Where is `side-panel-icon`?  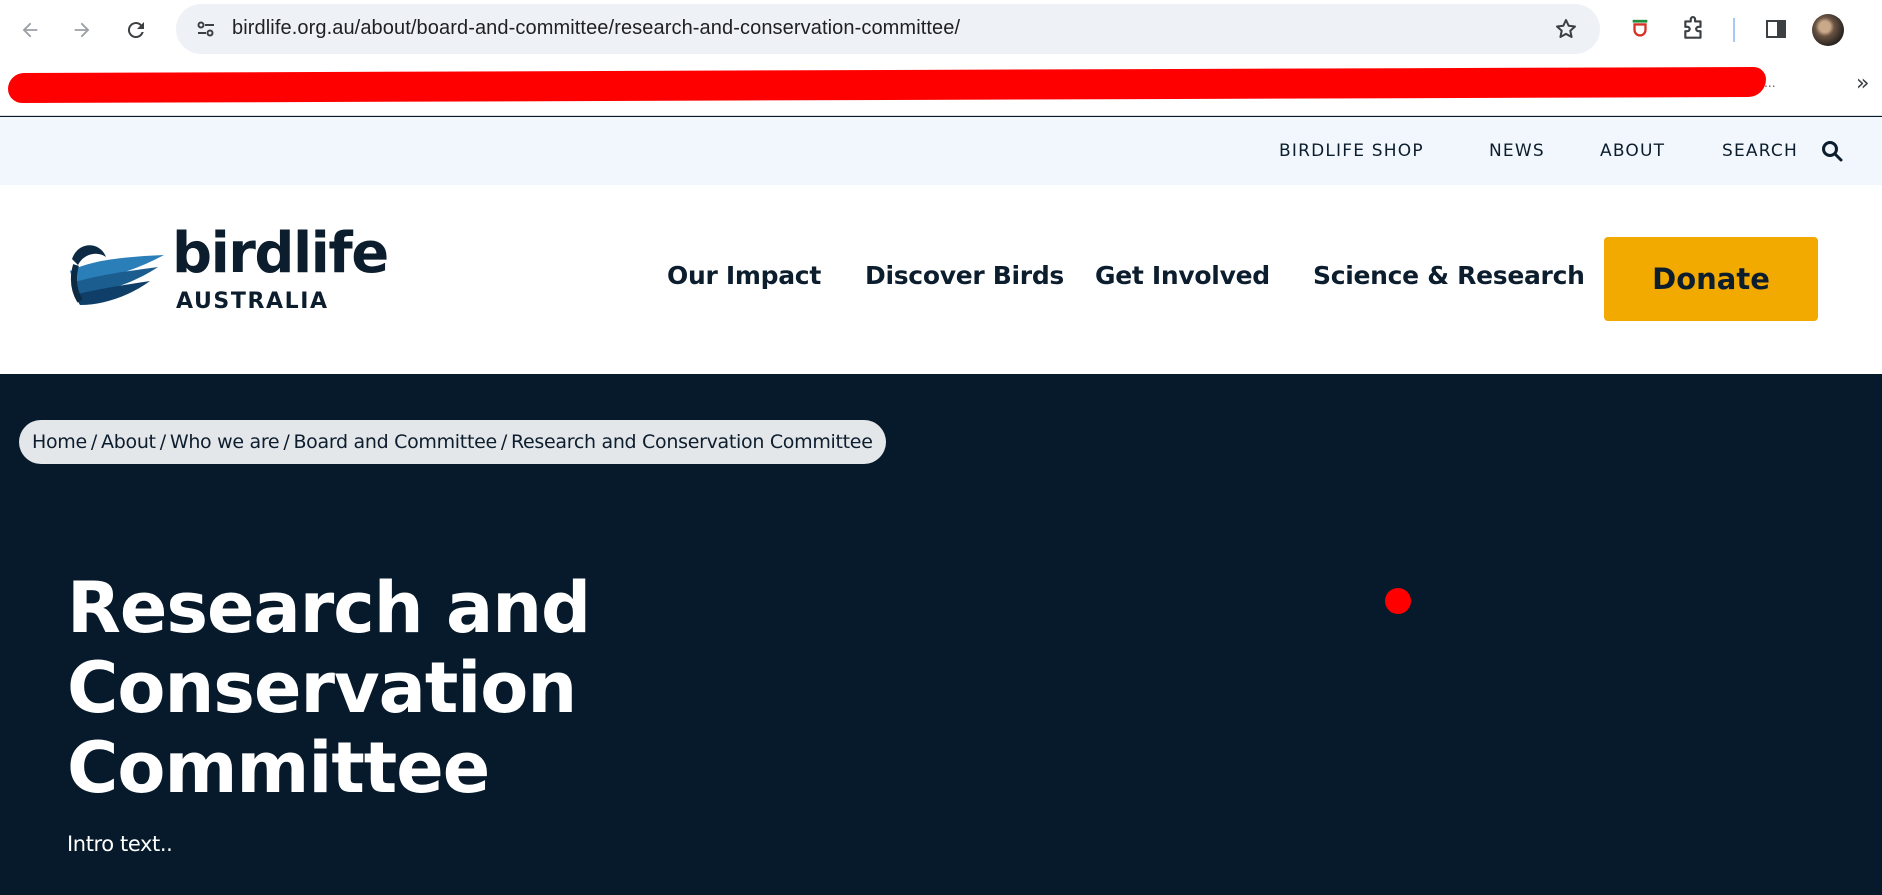 side-panel-icon is located at coordinates (1776, 29).